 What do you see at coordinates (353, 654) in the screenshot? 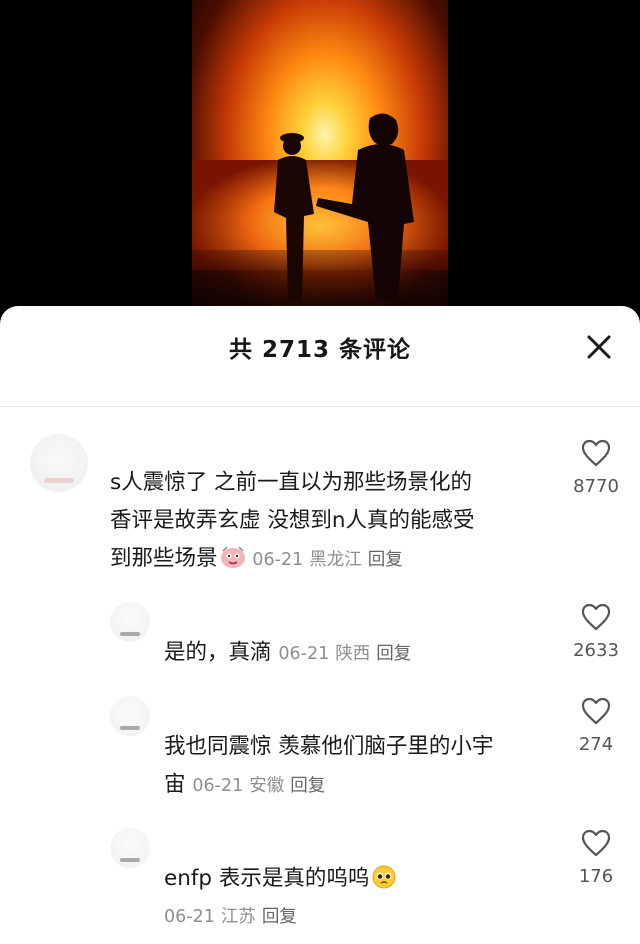
I see `reply-location: 陕西` at bounding box center [353, 654].